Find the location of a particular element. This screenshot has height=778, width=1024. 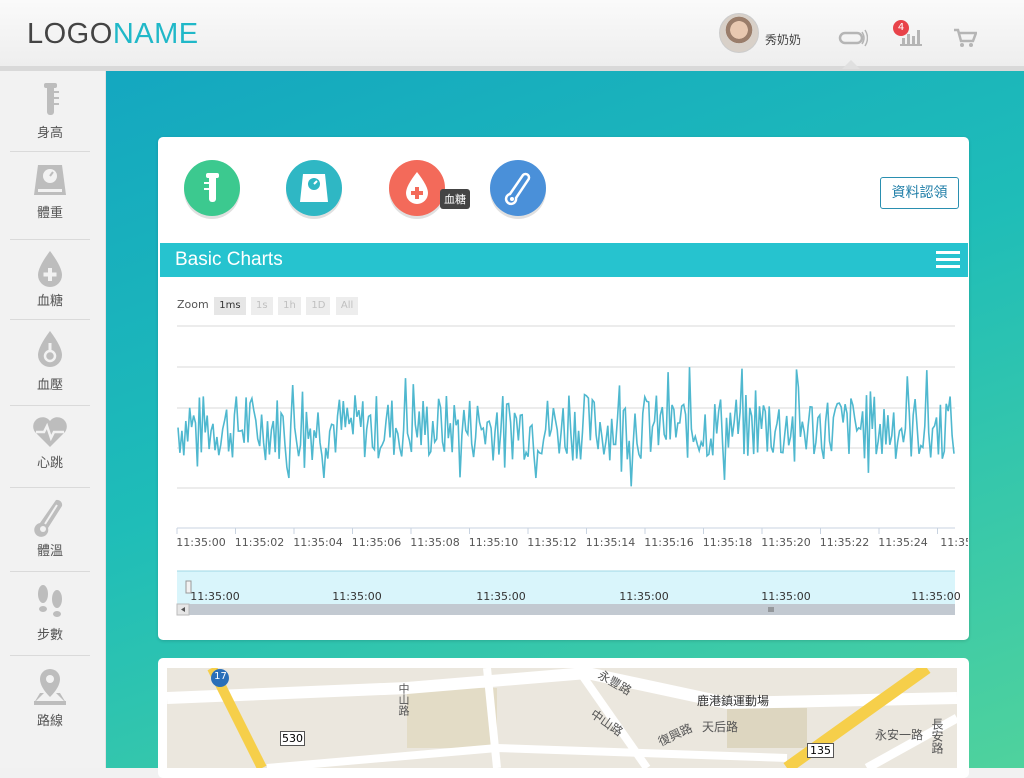

map-label: 天后路 is located at coordinates (720, 727).